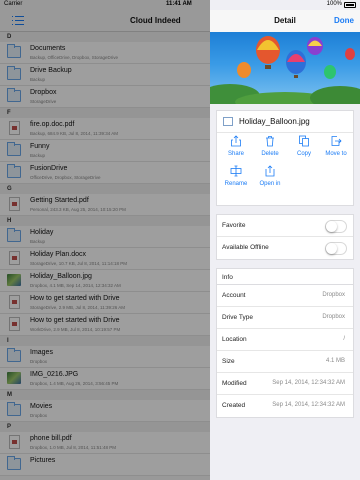 Image resolution: width=360 pixels, height=480 pixels. Describe the element at coordinates (285, 226) in the screenshot. I see `favorite-row: Favorite` at that location.